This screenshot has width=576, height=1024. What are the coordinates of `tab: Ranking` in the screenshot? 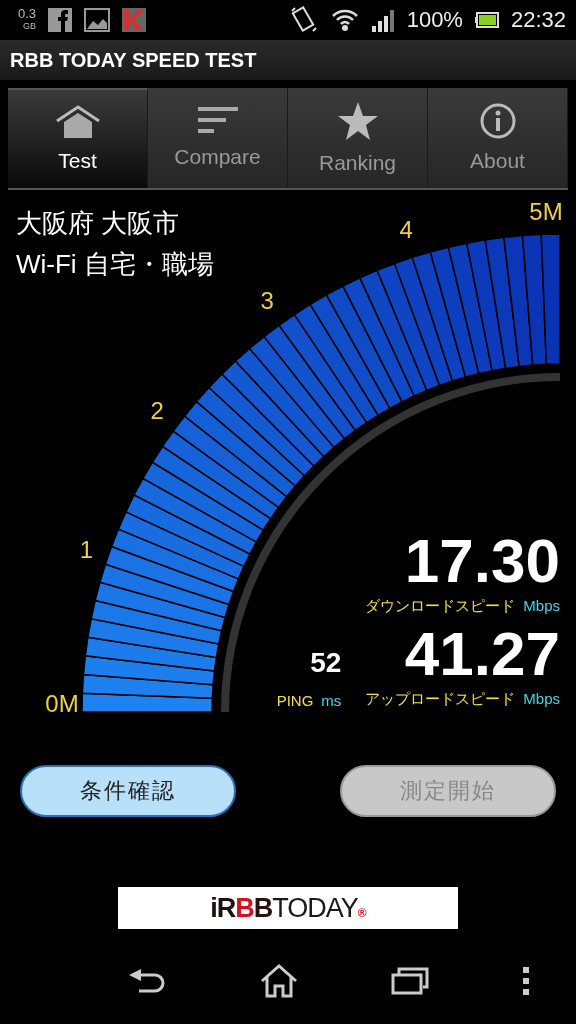 It's located at (358, 138).